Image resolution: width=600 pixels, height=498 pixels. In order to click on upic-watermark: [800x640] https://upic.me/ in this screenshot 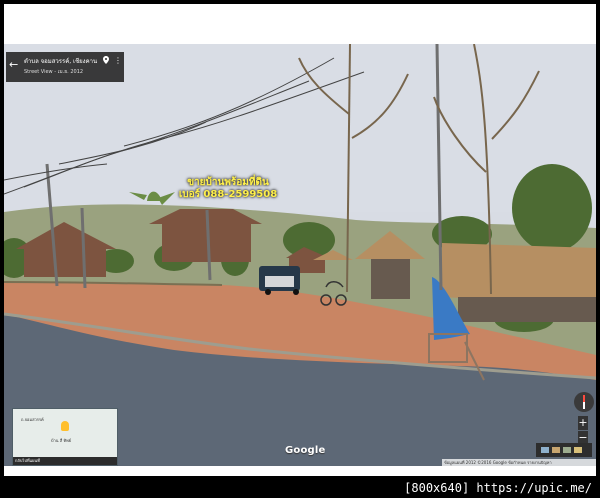, I will do `click(498, 488)`.